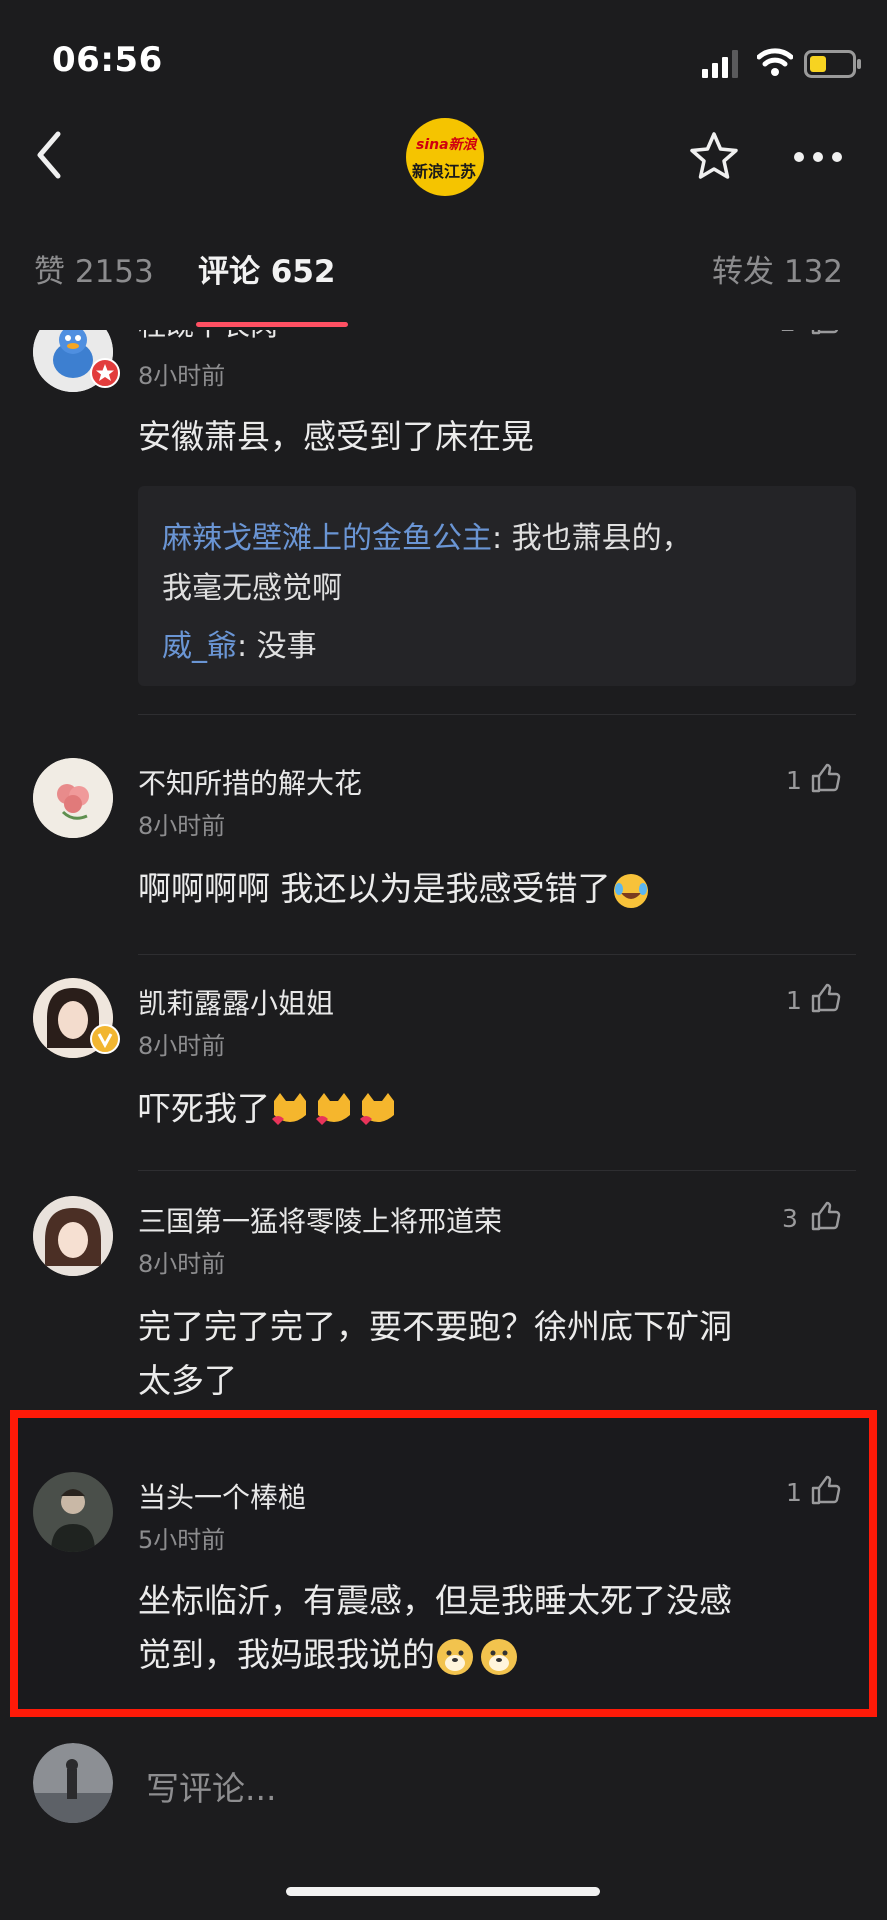  I want to click on wifi-icon, so click(775, 62).